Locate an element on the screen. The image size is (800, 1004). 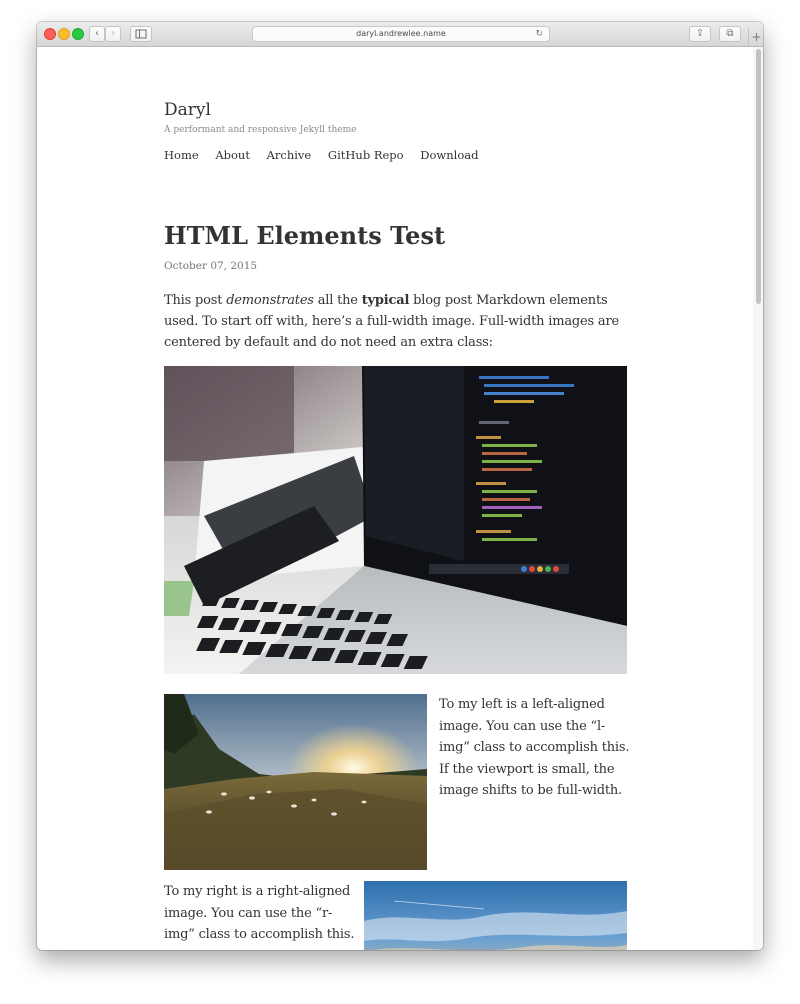
post-date: October 07, 2015 is located at coordinates (211, 266).